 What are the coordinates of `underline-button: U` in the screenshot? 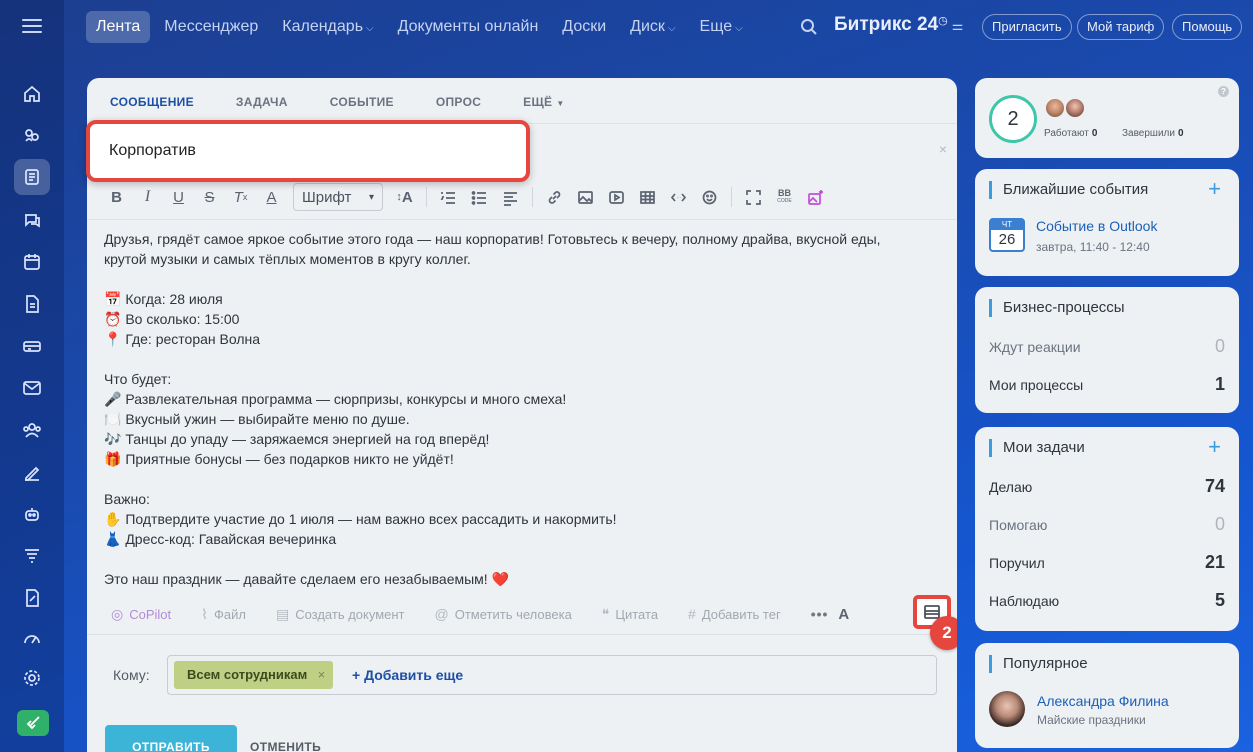 It's located at (178, 197).